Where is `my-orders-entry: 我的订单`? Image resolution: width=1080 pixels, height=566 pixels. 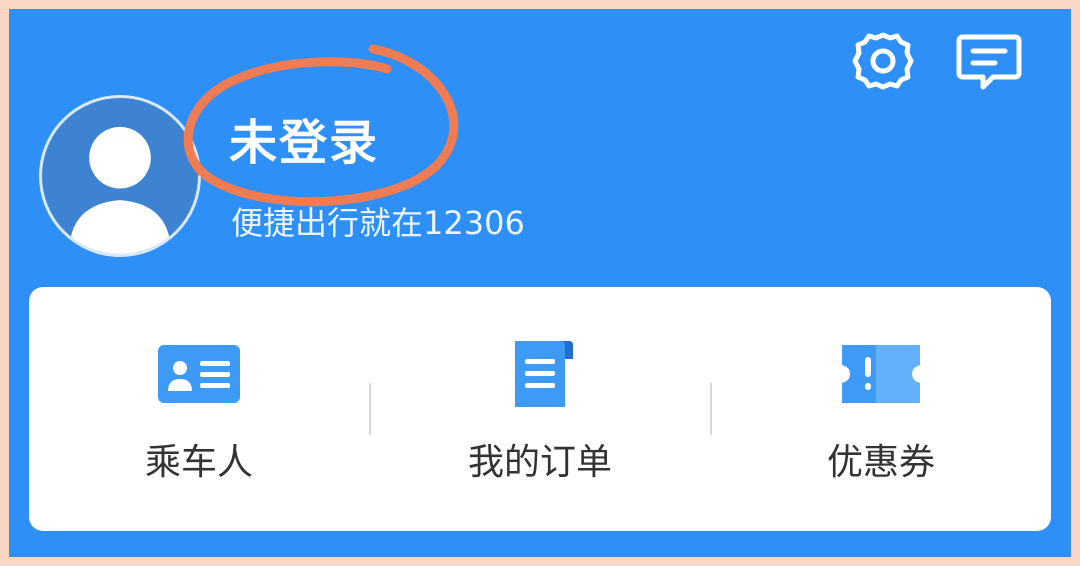
my-orders-entry: 我的订单 is located at coordinates (540, 409).